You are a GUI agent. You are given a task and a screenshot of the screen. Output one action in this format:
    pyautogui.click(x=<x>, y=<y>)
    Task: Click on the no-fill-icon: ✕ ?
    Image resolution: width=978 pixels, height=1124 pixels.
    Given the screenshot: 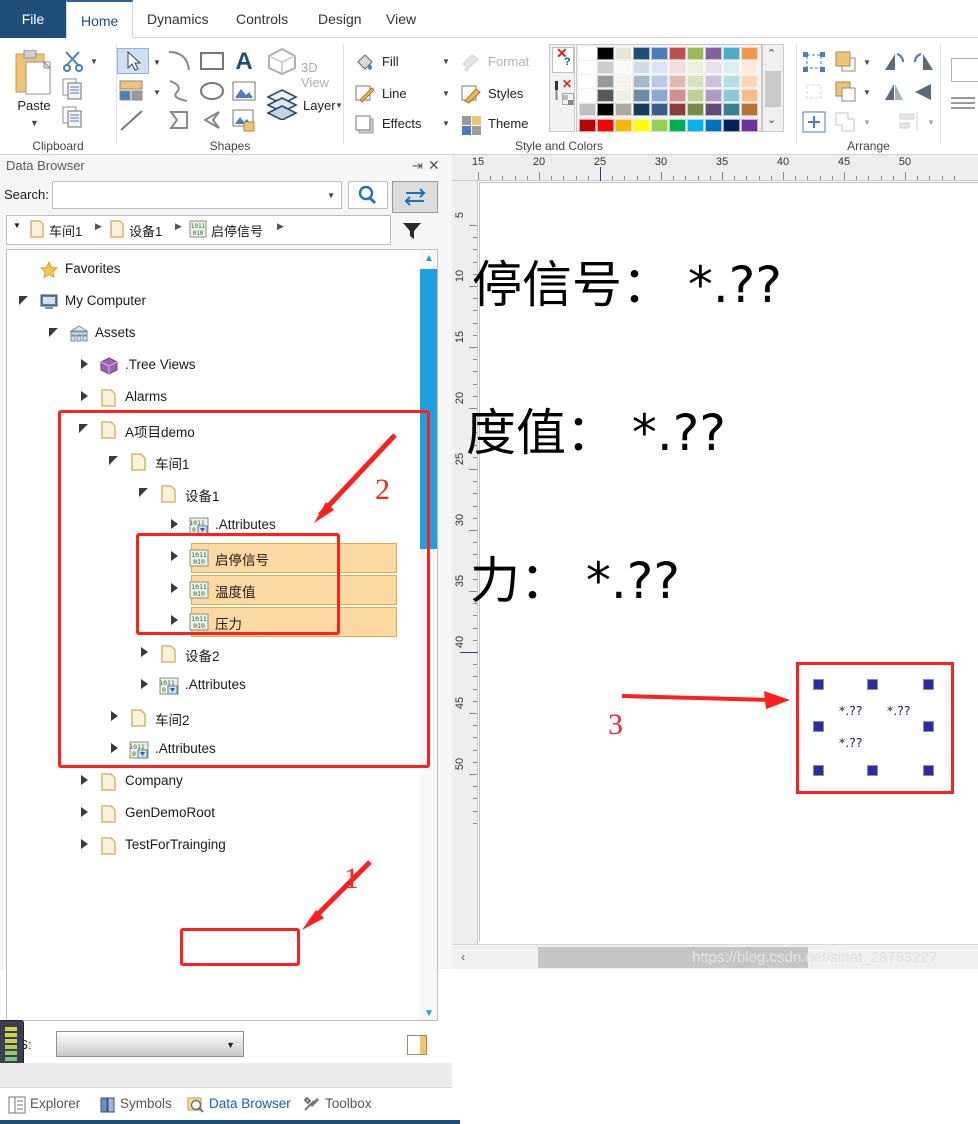 What is the action you would take?
    pyautogui.click(x=563, y=59)
    